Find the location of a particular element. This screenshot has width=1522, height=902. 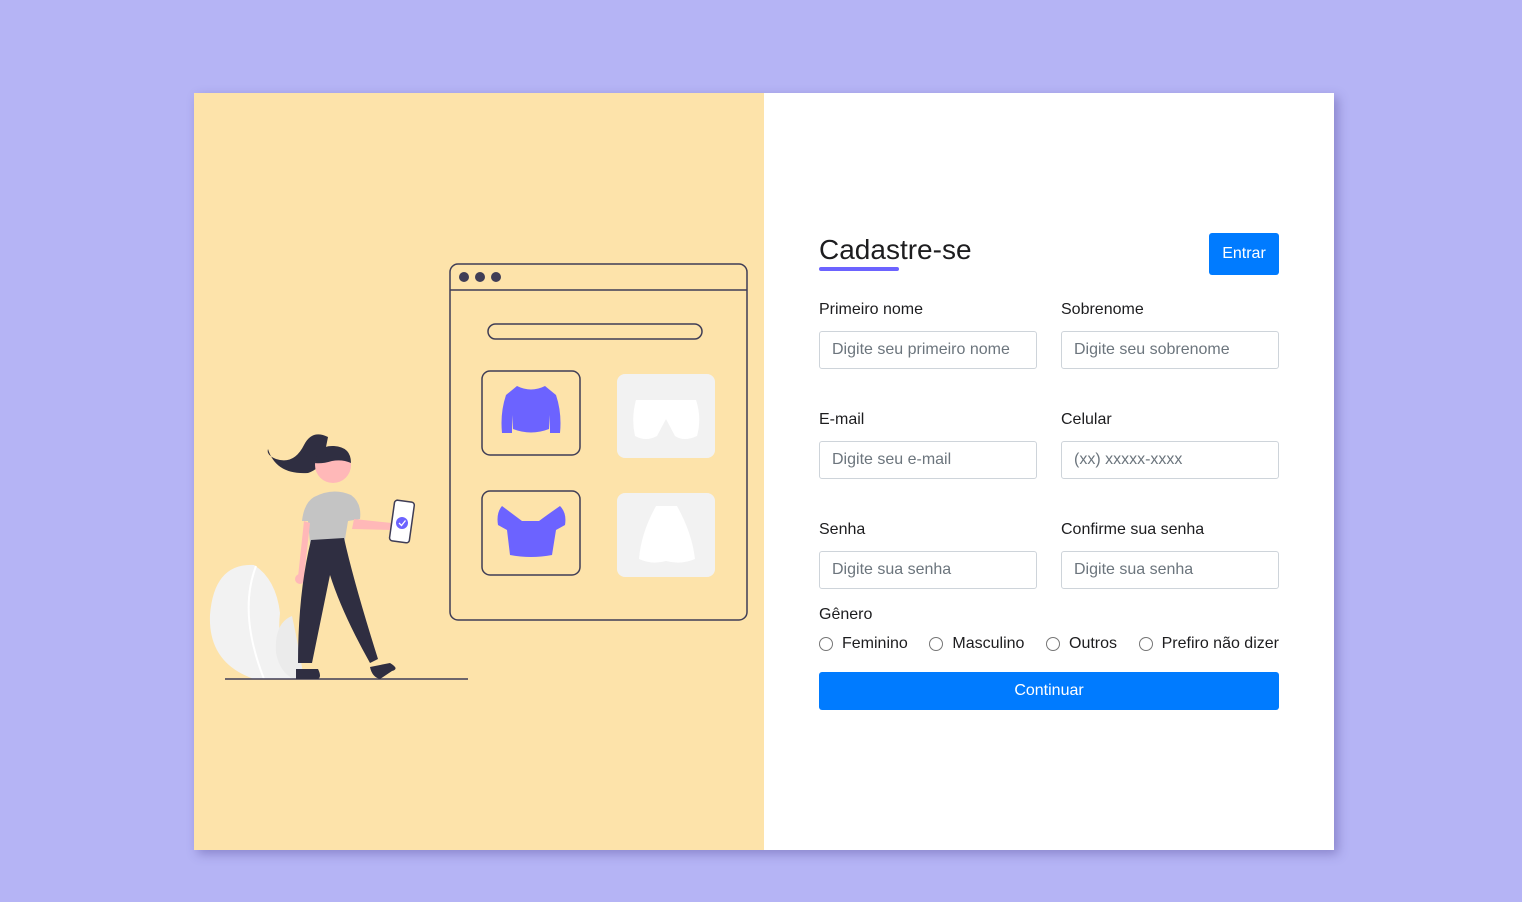

first-name-input is located at coordinates (928, 350).